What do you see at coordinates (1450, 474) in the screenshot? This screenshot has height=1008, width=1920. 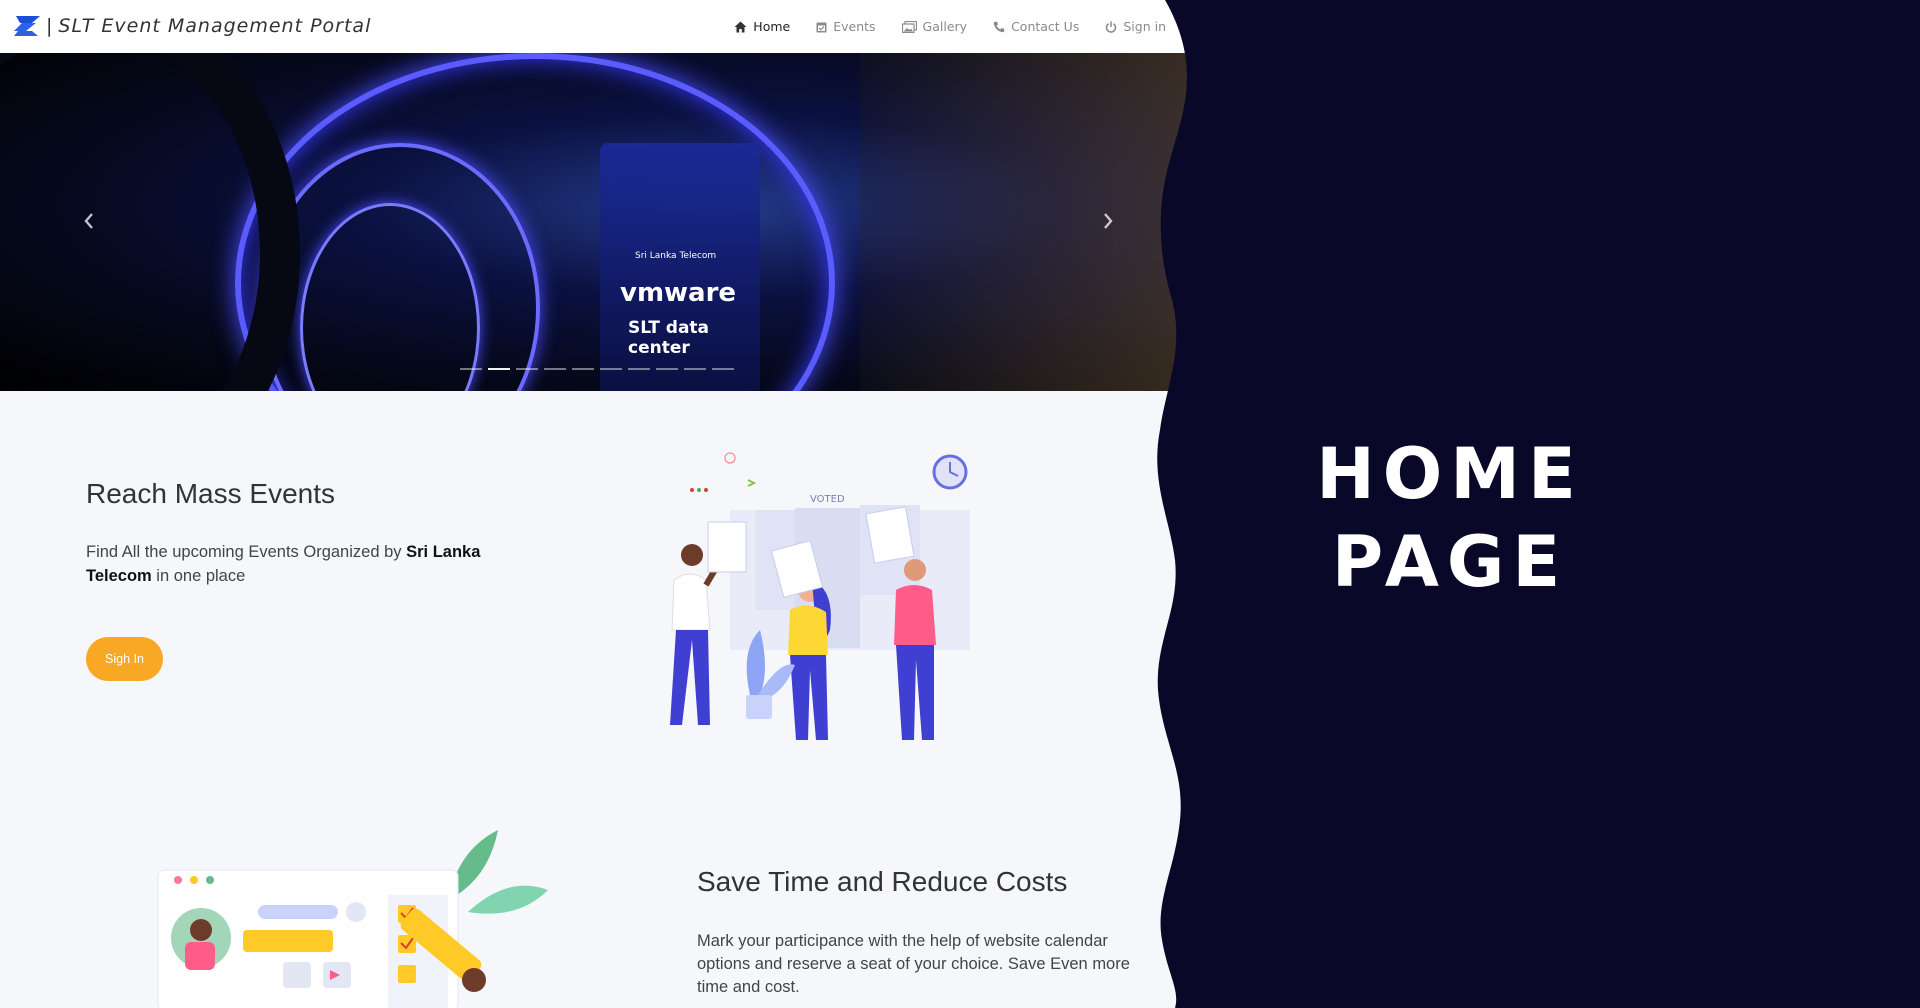 I see `banner-title-line: HOME` at bounding box center [1450, 474].